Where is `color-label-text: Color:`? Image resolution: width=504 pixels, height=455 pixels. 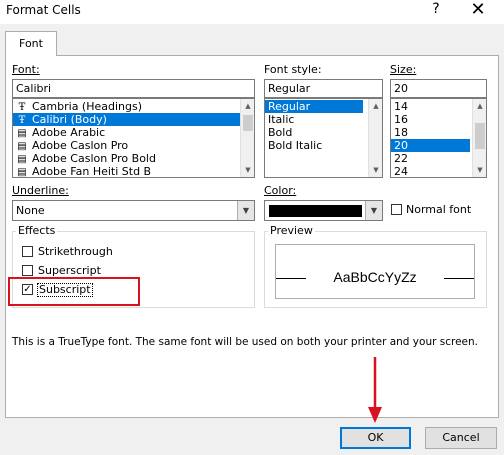 color-label-text: Color: is located at coordinates (280, 190).